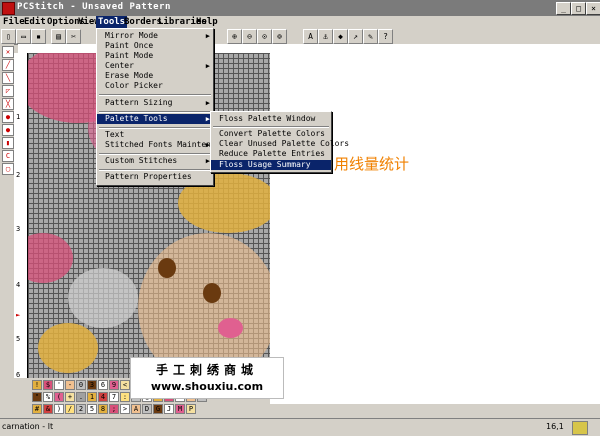  What do you see at coordinates (155, 119) in the screenshot?
I see `menu-item-palette-tools: Palette Tools ▶` at bounding box center [155, 119].